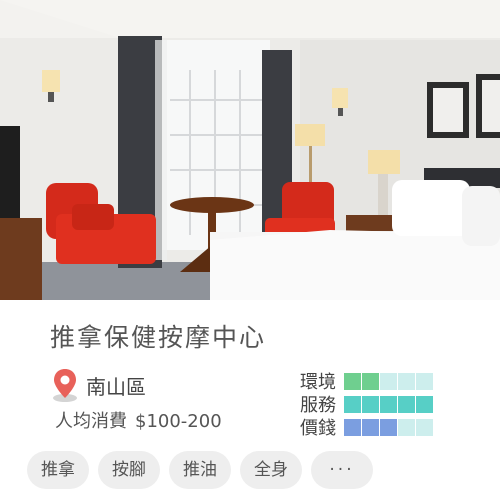  What do you see at coordinates (158, 337) in the screenshot?
I see `venue-name: 推拿保健按摩中心` at bounding box center [158, 337].